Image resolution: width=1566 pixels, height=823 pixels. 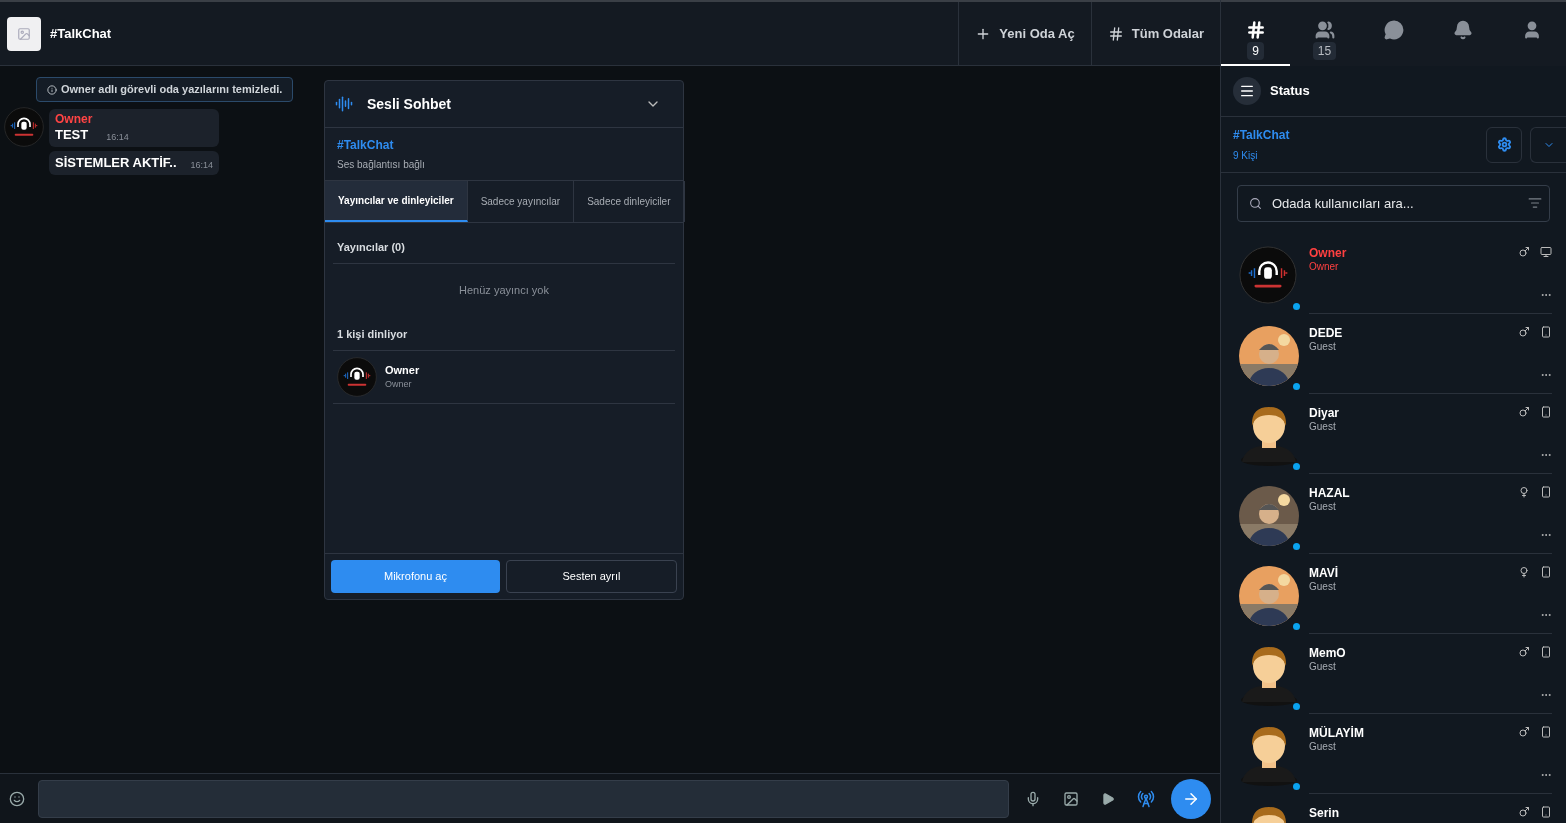 I want to click on send-button, so click(x=1191, y=798).